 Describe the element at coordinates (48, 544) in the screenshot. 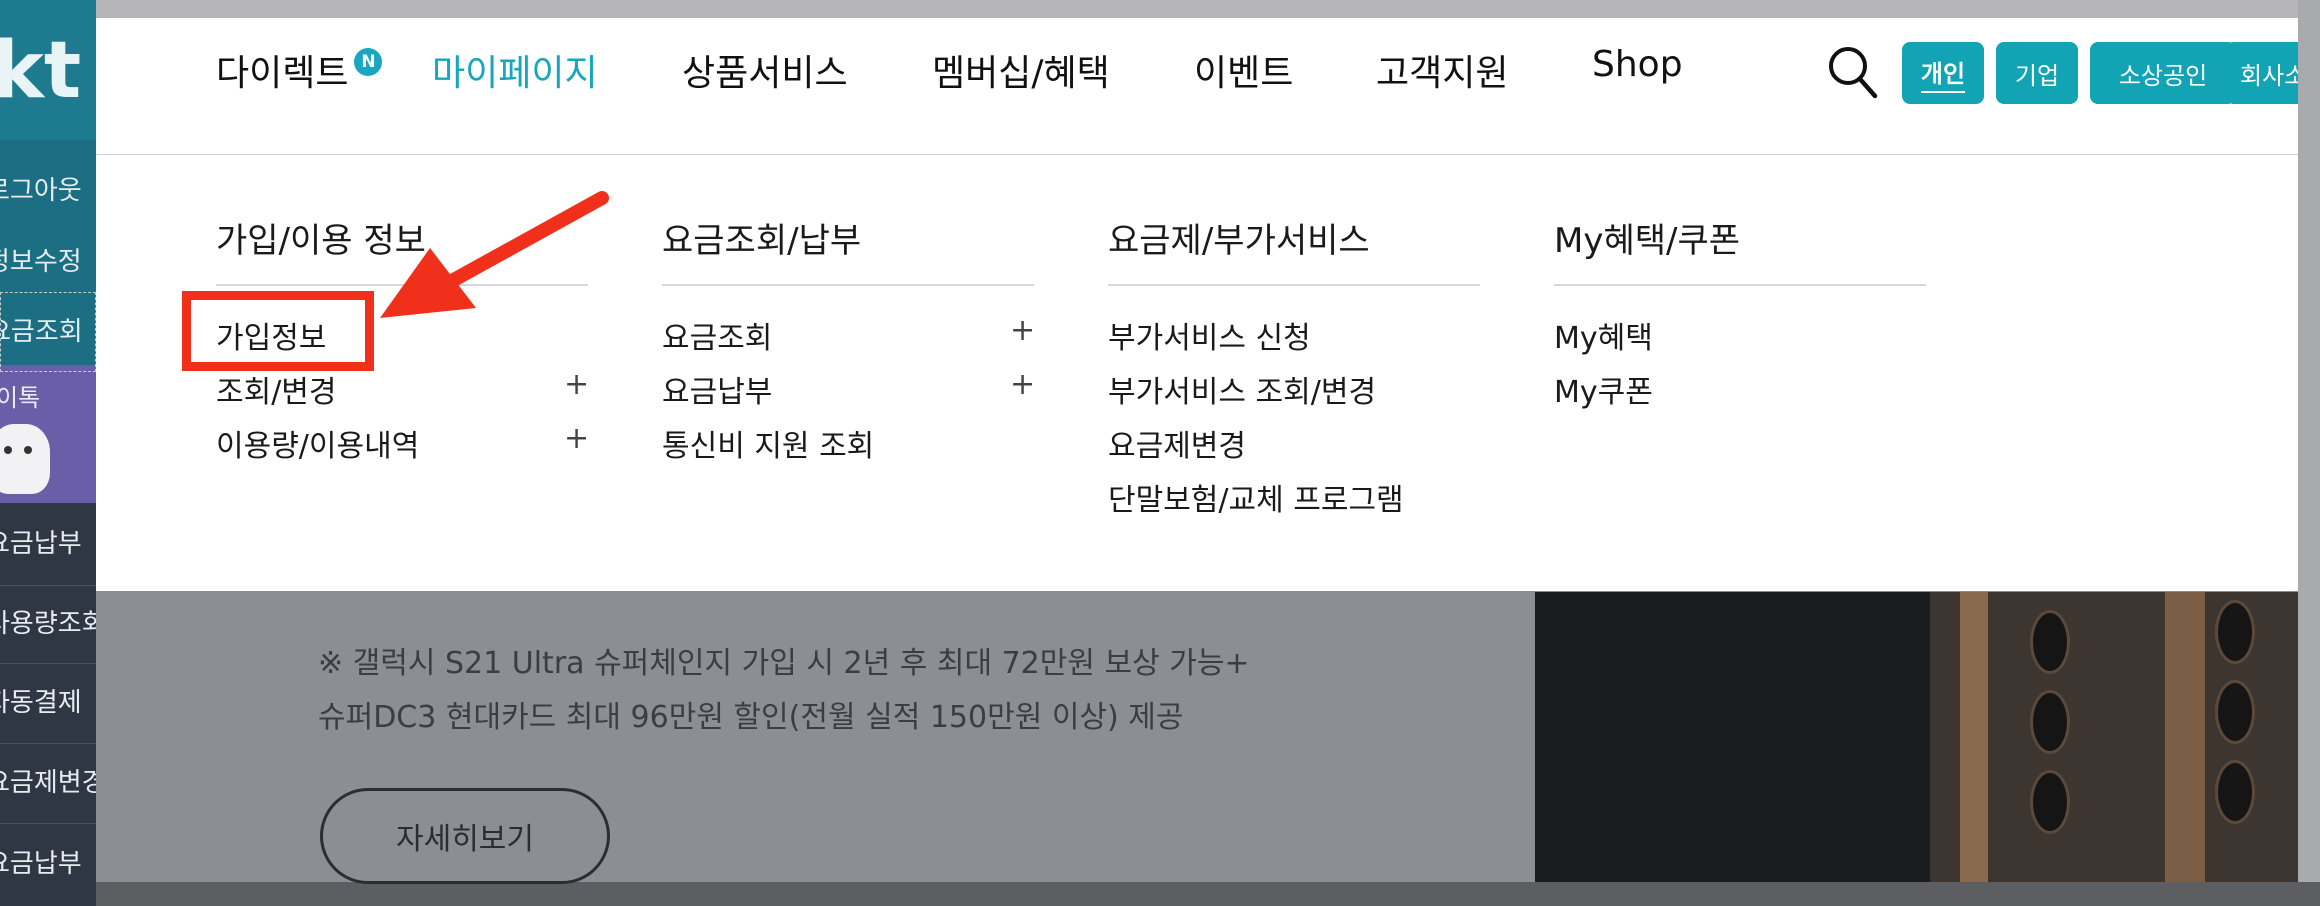

I see `sidebar-item-payment: 요금납부` at that location.